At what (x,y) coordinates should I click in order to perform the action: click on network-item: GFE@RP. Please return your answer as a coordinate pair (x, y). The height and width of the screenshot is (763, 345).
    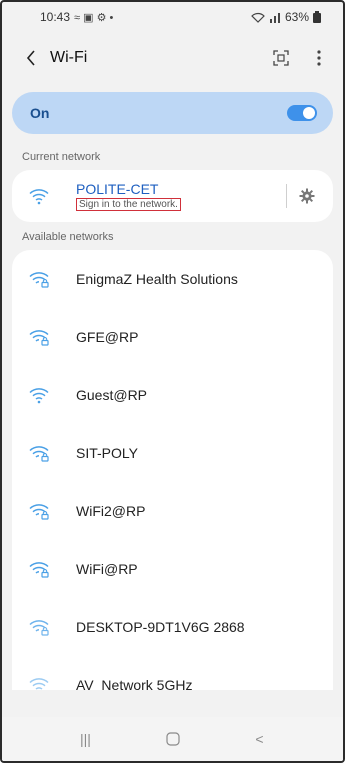
    Looking at the image, I should click on (172, 337).